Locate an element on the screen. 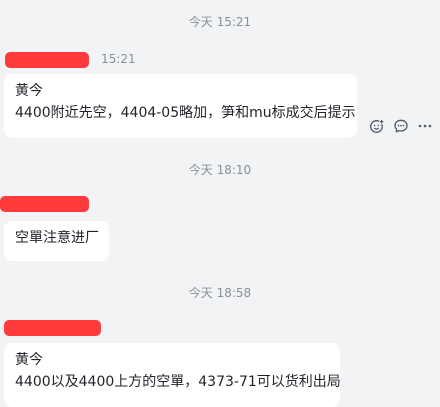 The width and height of the screenshot is (440, 407). reply-comment-icon is located at coordinates (401, 126).